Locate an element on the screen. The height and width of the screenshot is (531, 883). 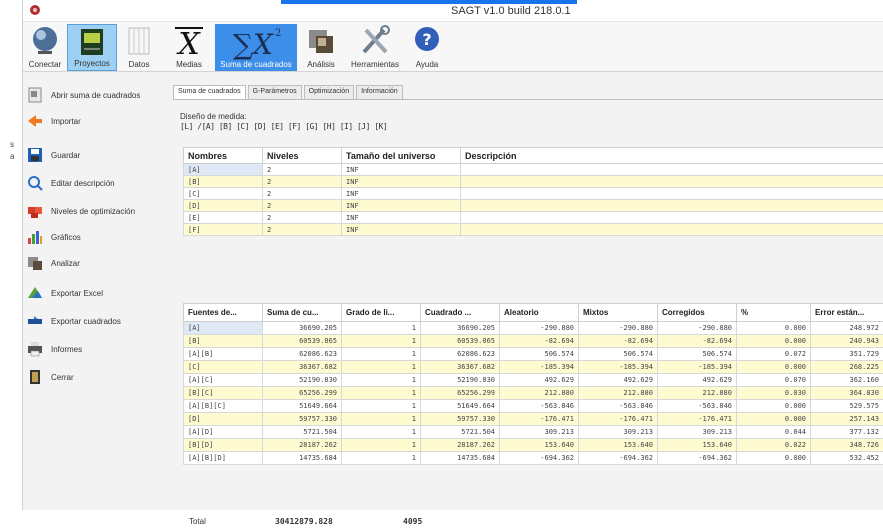
table-cell: 362.160 is located at coordinates (847, 380).